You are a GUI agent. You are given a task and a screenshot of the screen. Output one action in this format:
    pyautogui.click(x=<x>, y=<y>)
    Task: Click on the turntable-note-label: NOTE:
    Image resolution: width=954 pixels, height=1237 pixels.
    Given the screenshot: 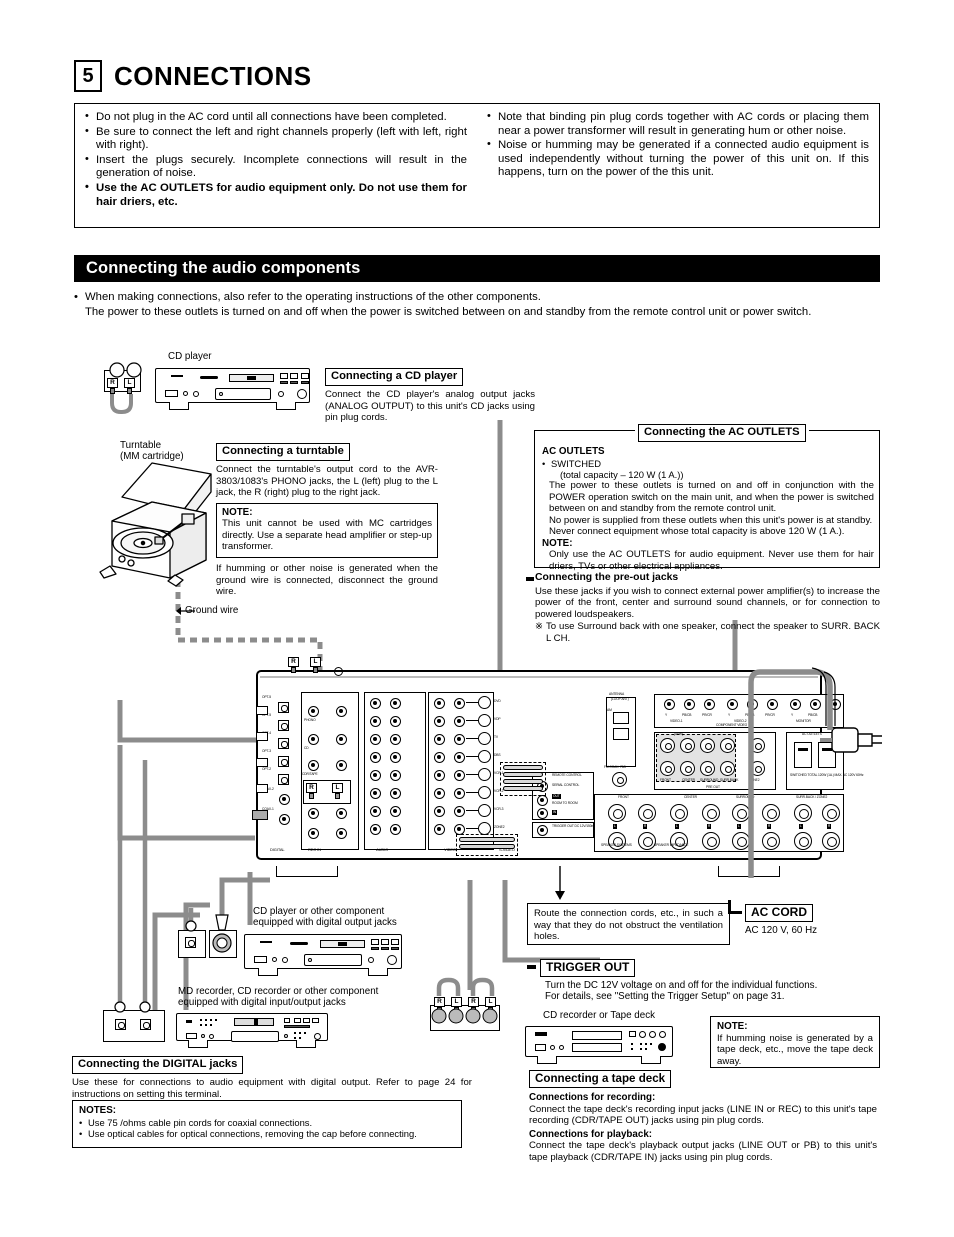 What is the action you would take?
    pyautogui.click(x=237, y=512)
    